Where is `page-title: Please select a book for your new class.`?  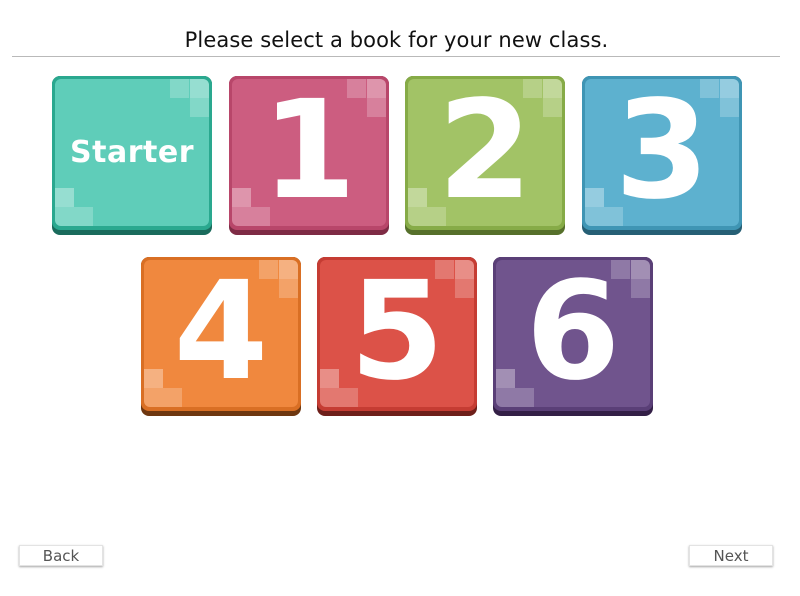 page-title: Please select a book for your new class. is located at coordinates (396, 40).